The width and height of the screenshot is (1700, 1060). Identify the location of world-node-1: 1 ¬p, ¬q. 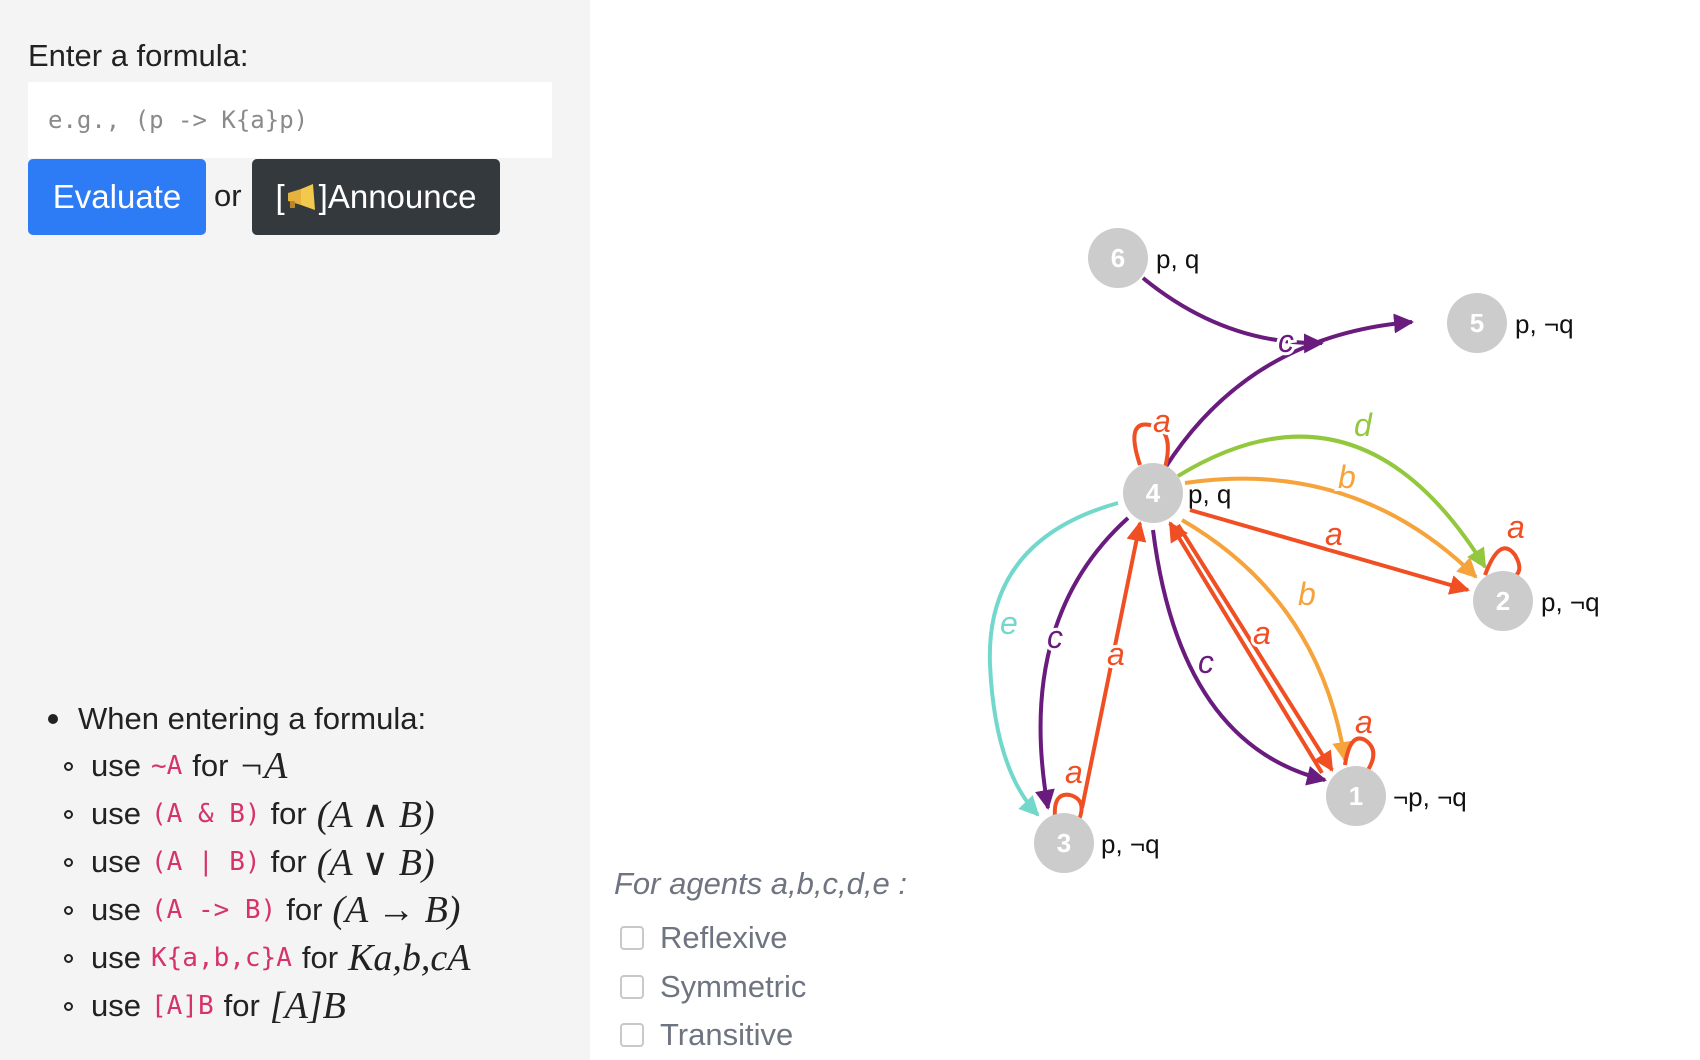
(1396, 796).